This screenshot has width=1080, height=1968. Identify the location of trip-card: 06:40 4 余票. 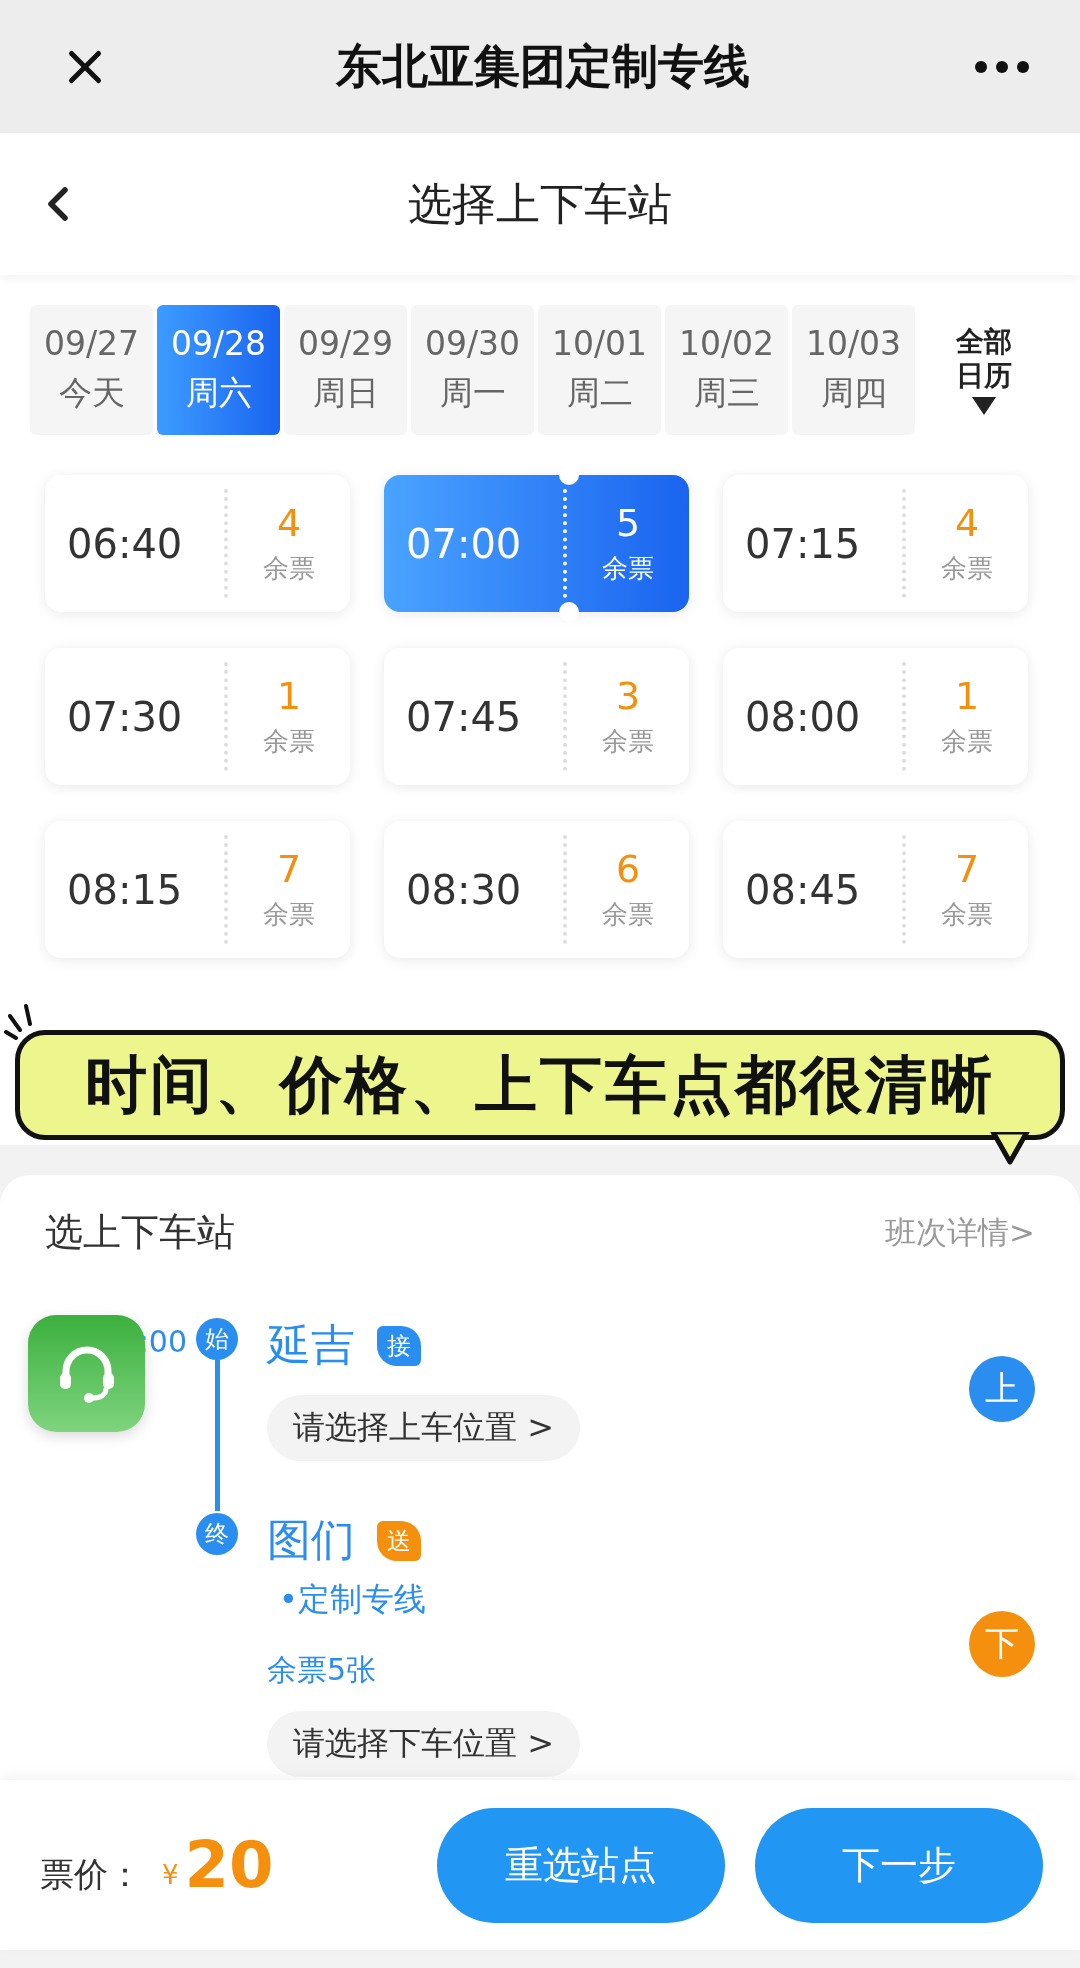
(197, 543).